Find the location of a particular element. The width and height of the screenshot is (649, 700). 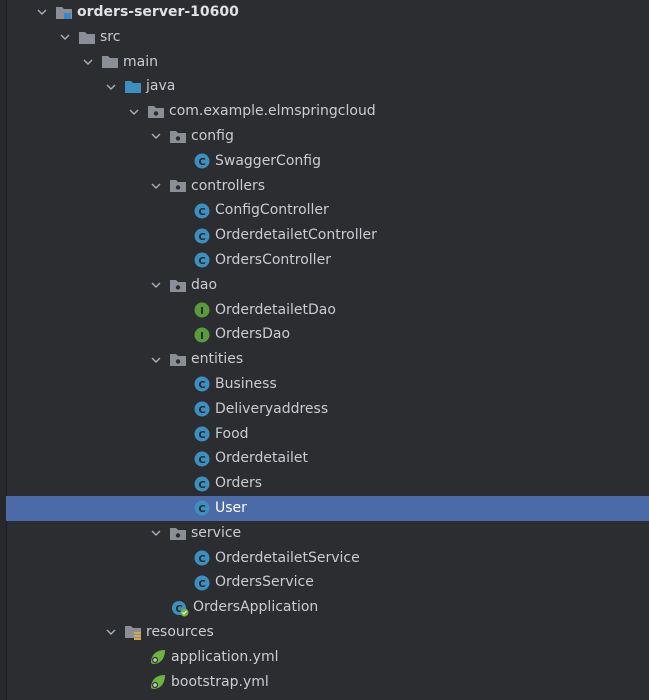

tree-node-label: OrdersController is located at coordinates (273, 259).